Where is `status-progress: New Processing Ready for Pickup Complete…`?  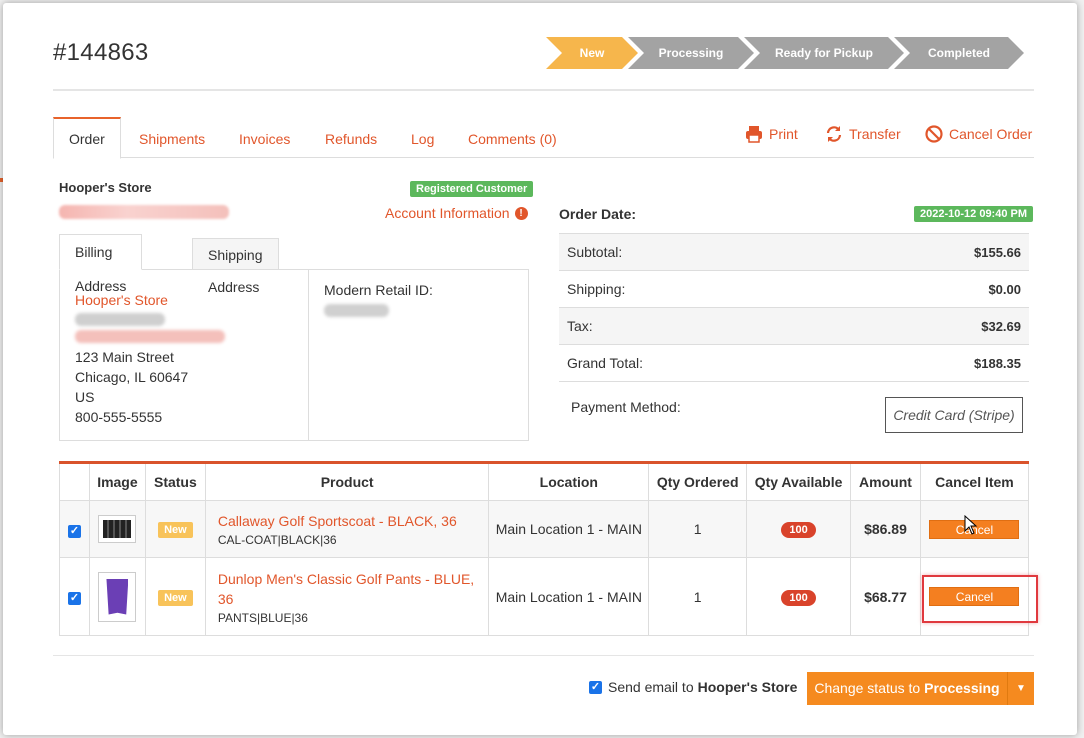
status-progress: New Processing Ready for Pickup Complete… is located at coordinates (780, 53).